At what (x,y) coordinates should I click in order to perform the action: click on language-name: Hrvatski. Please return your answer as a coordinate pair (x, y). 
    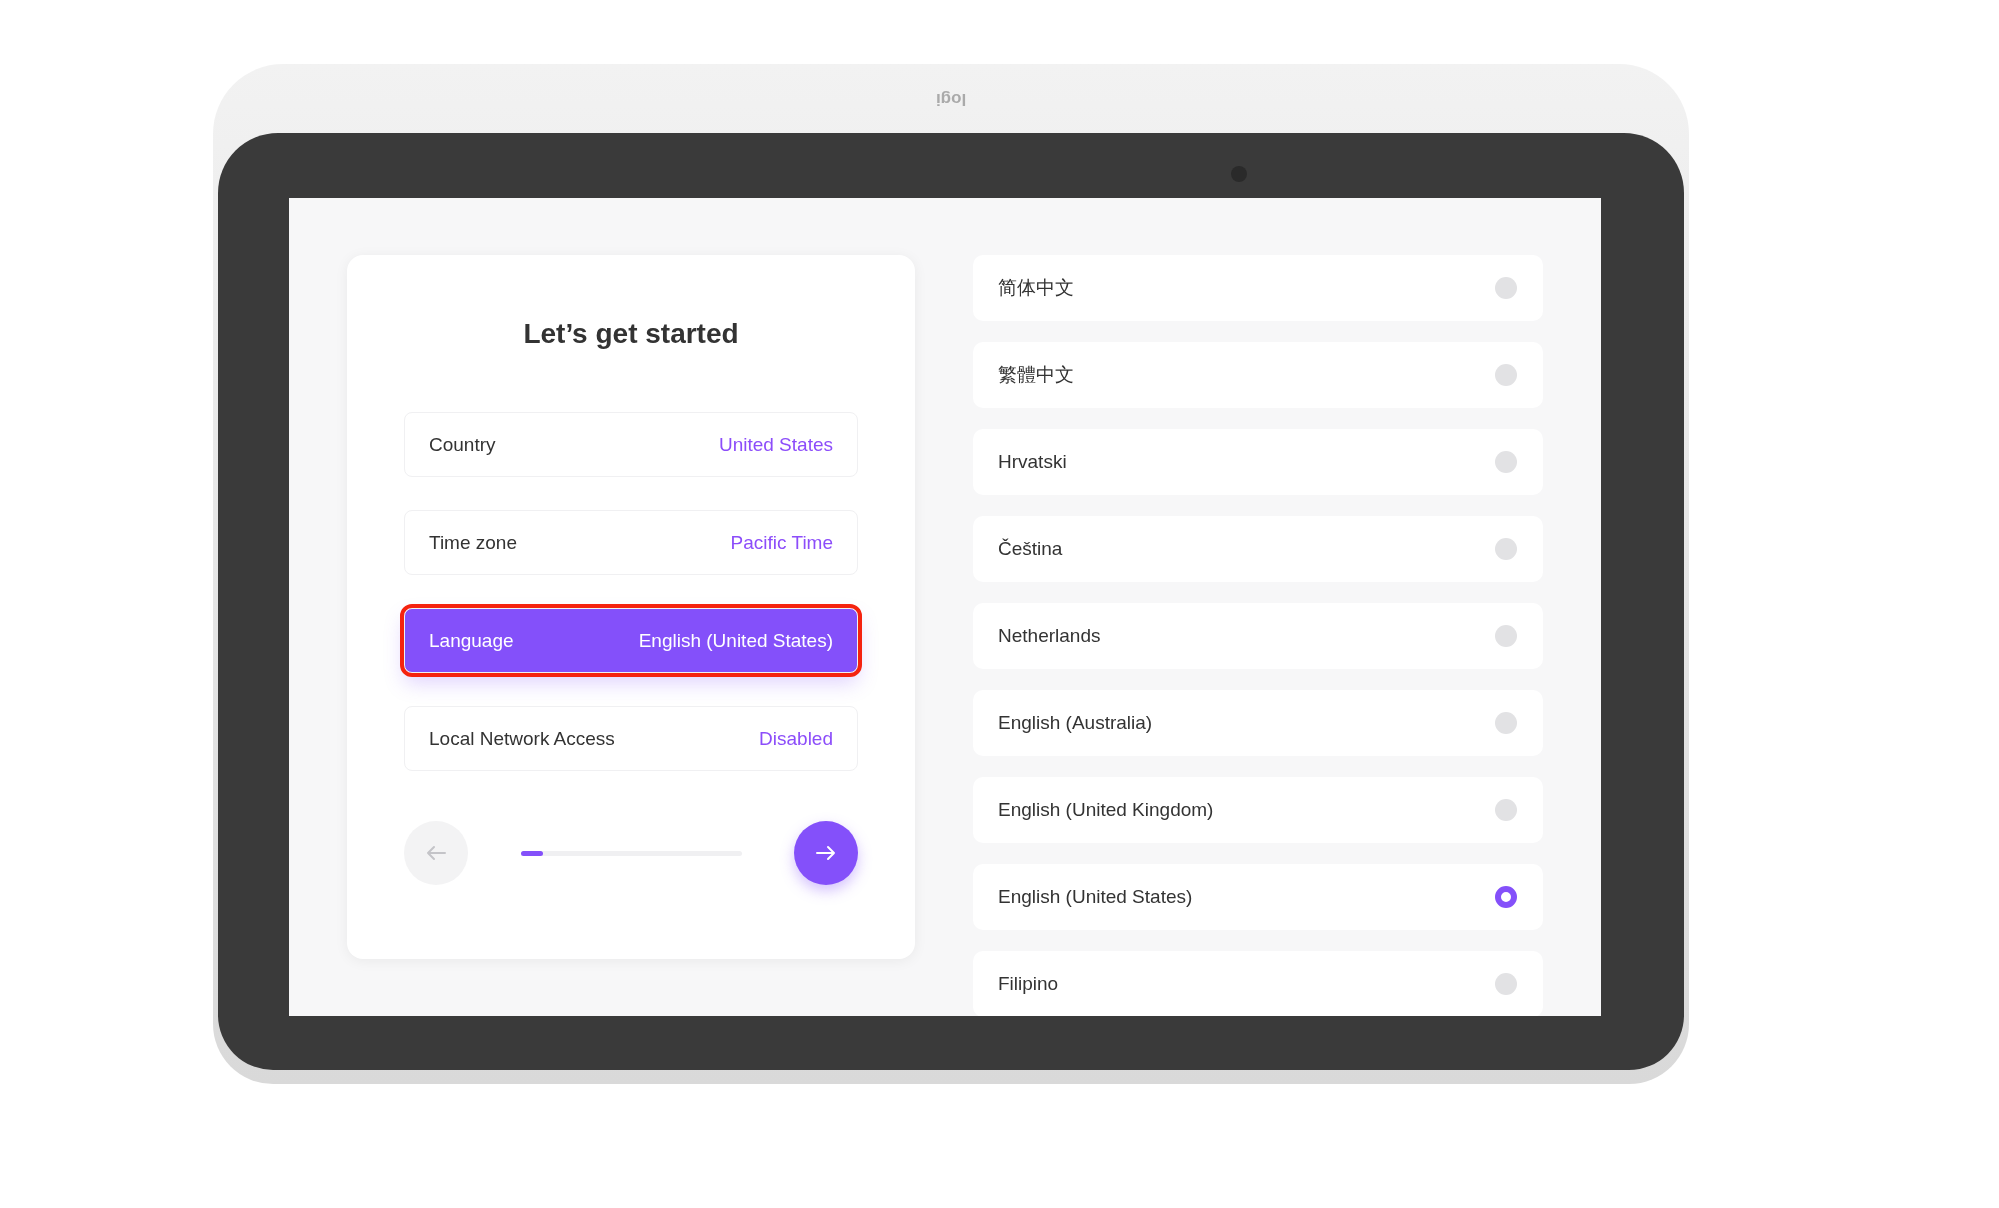
    Looking at the image, I should click on (1032, 462).